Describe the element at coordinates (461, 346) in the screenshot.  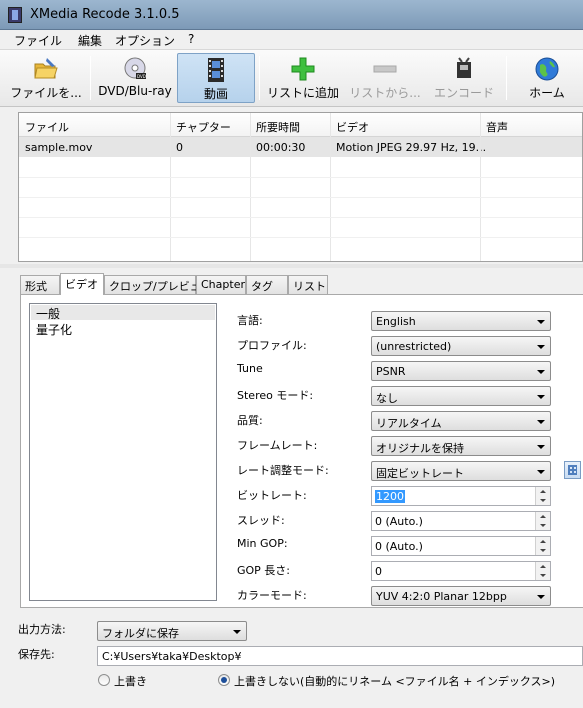
I see `profile-select: (unrestricted)` at that location.